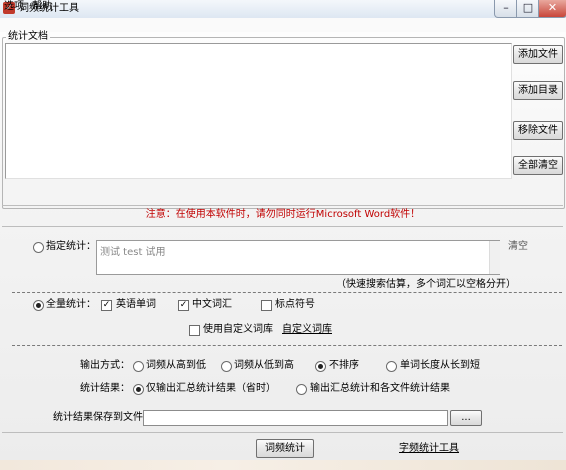 The width and height of the screenshot is (566, 470). Describe the element at coordinates (176, 365) in the screenshot. I see `mode-high-to-low-label: 词频从高到低` at that location.